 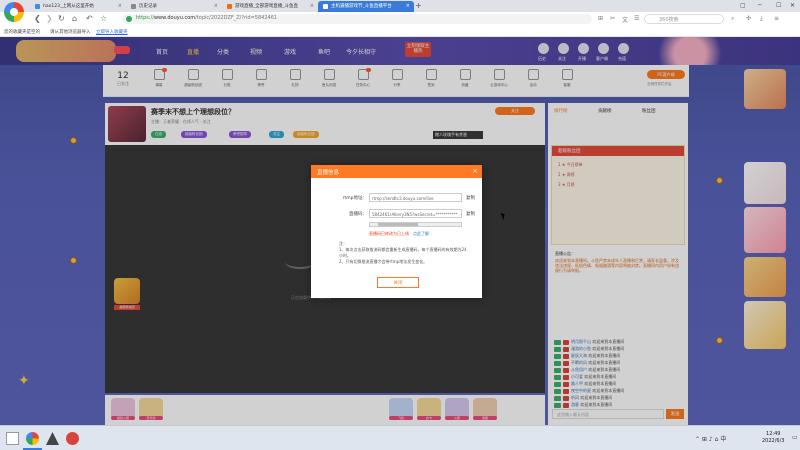 I want to click on stream-key-scrollbar, so click(x=415, y=224).